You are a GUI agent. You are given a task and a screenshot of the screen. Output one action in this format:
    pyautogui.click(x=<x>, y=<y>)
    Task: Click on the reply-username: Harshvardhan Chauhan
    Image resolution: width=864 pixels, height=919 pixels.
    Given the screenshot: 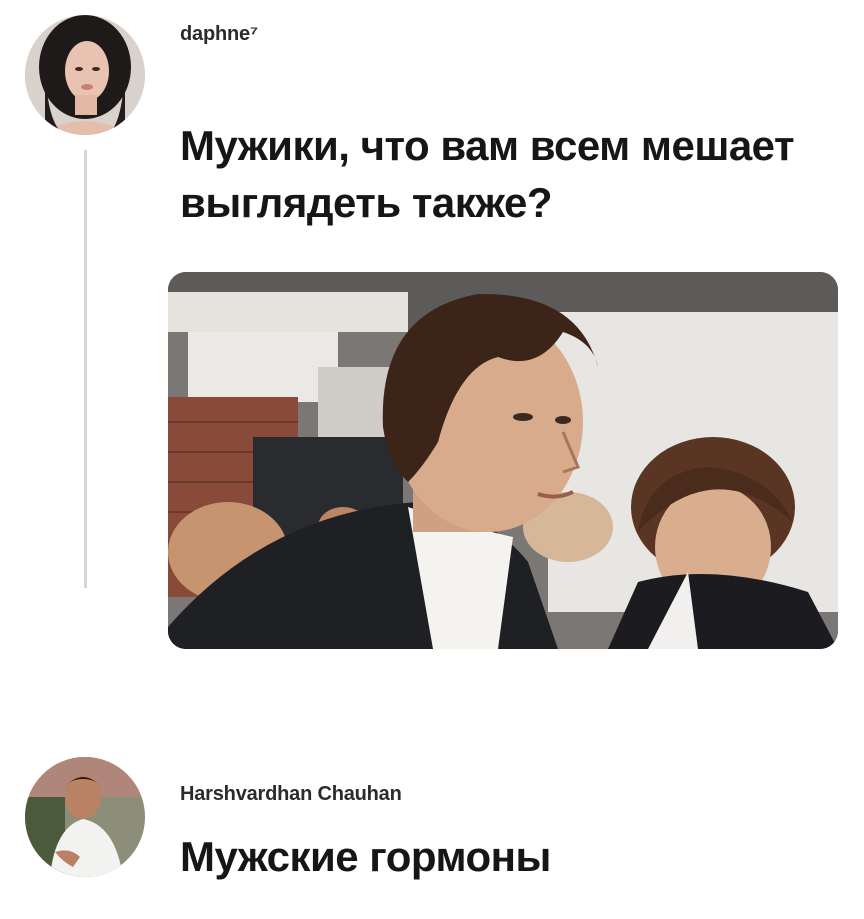 What is the action you would take?
    pyautogui.click(x=291, y=794)
    